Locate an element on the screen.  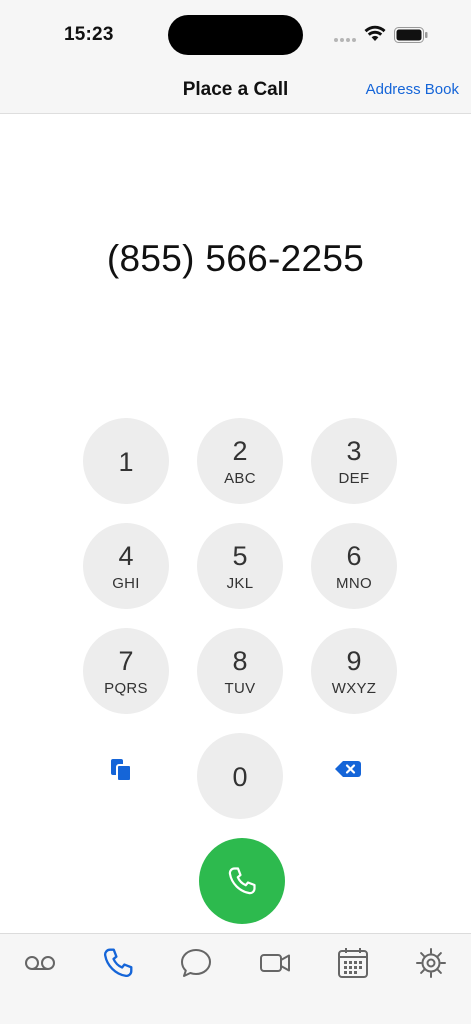
dynamic-island is located at coordinates (235, 35).